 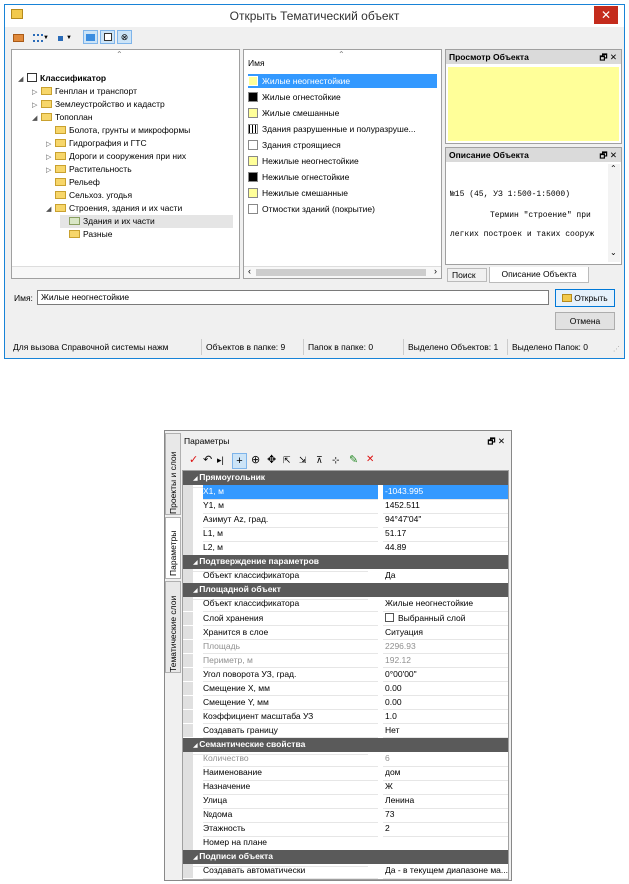 I want to click on property-row: Объект классификатора Да, so click(x=345, y=576).